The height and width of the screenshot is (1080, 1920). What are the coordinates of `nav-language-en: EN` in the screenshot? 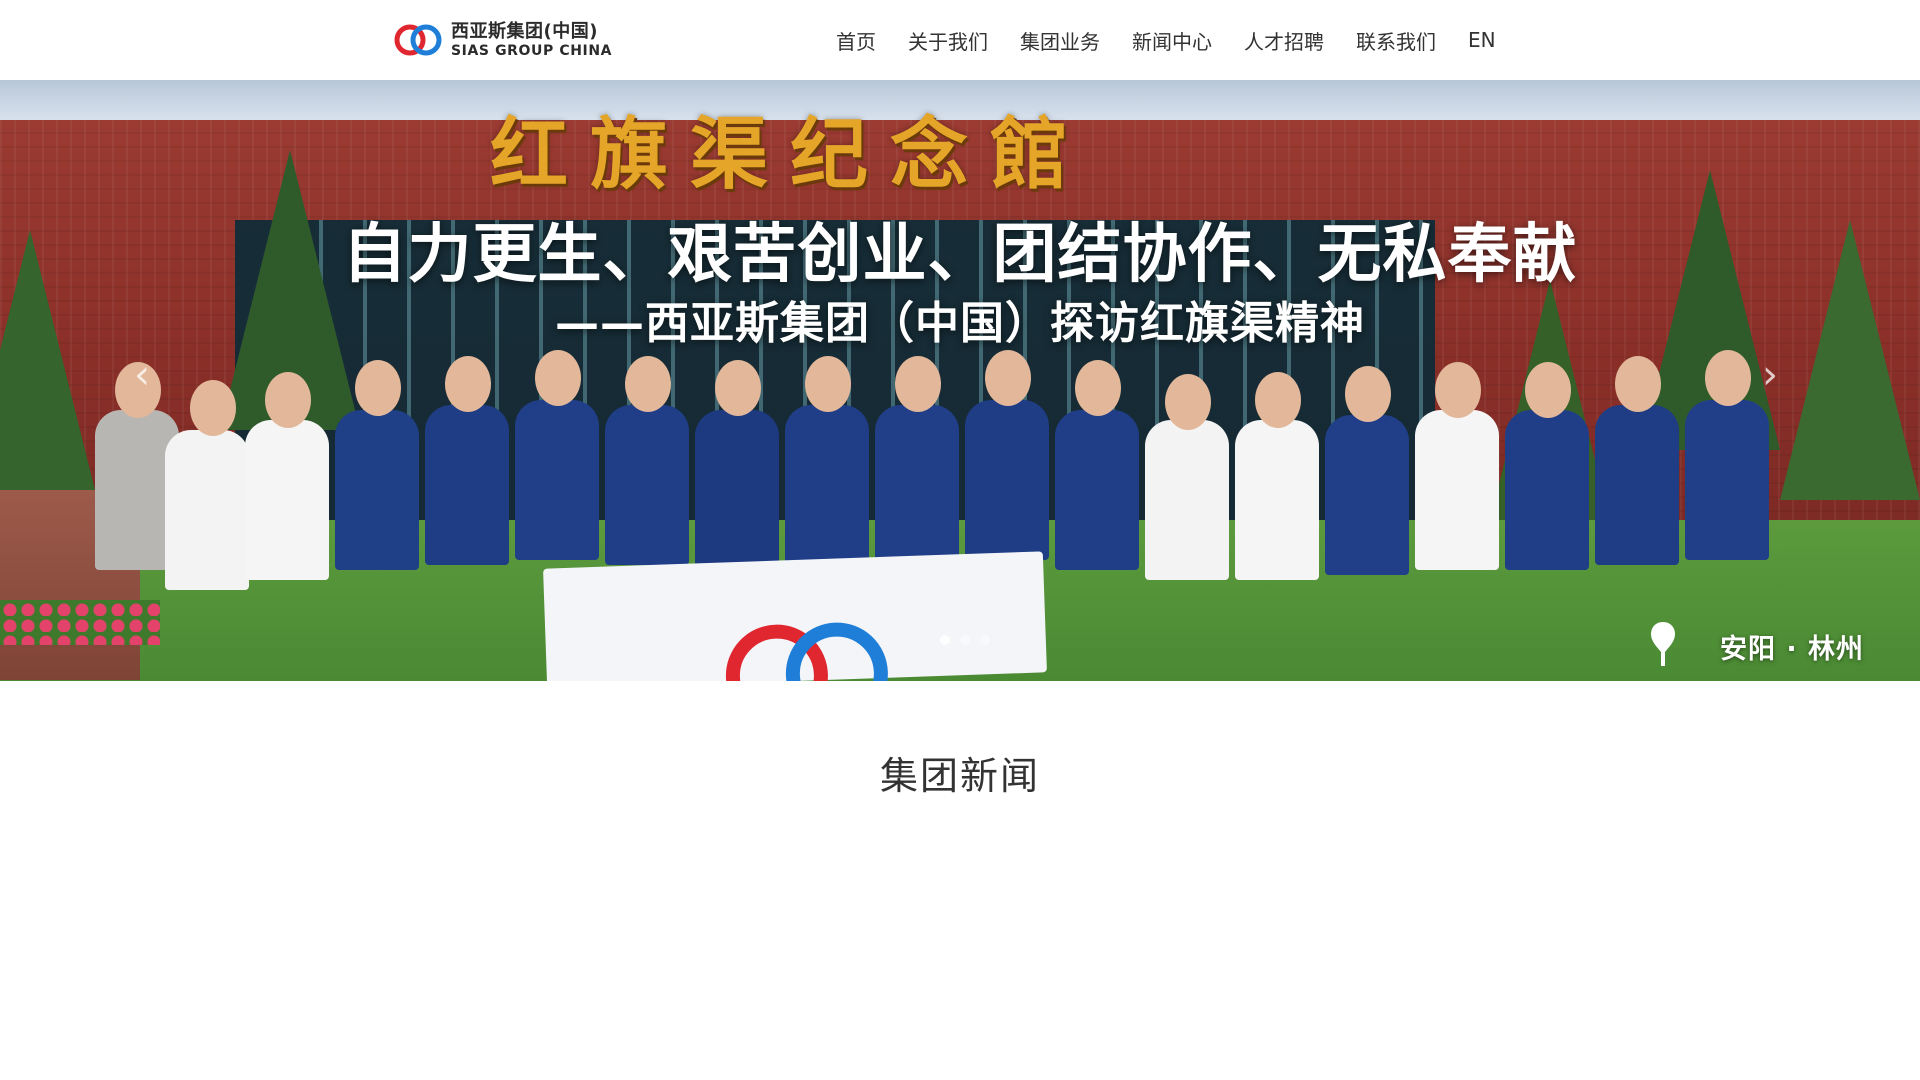 It's located at (1482, 40).